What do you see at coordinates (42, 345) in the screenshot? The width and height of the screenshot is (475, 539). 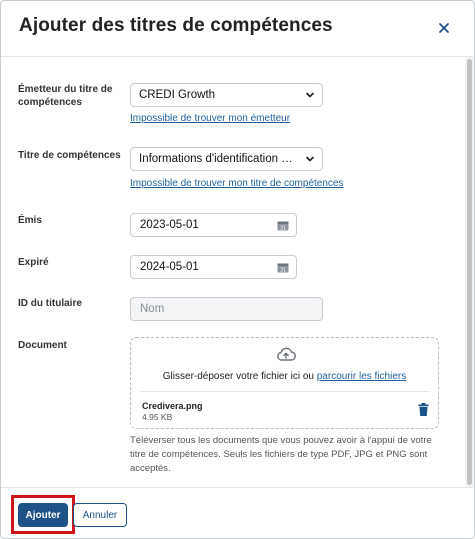 I see `document-label: Document` at bounding box center [42, 345].